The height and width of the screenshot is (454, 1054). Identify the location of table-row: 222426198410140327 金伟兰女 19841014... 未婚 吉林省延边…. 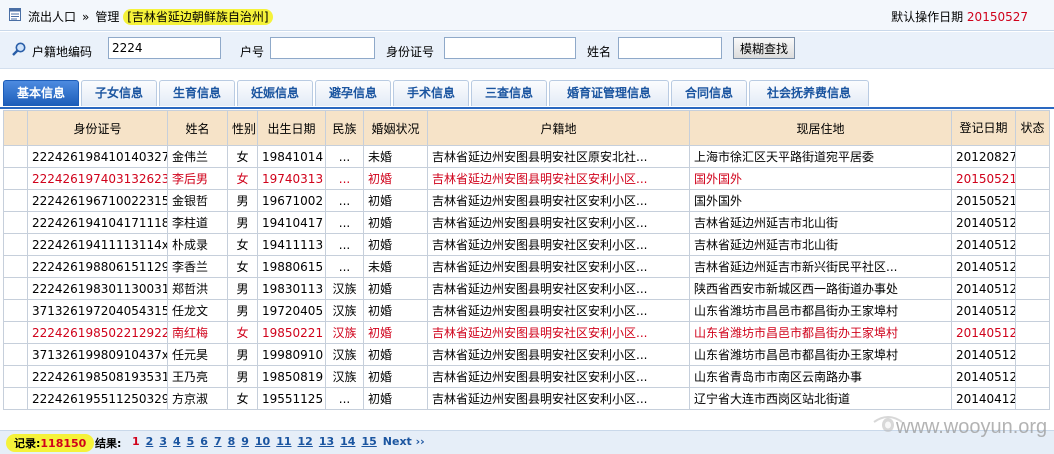
(526, 156).